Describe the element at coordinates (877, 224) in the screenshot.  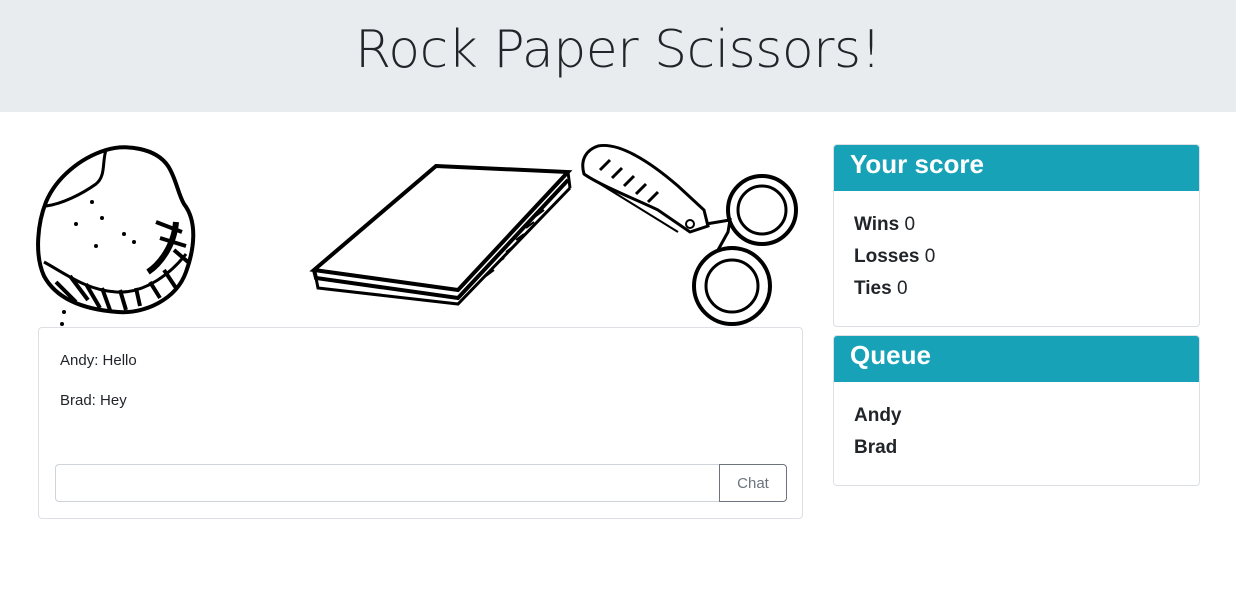
I see `wins-label: Wins` at that location.